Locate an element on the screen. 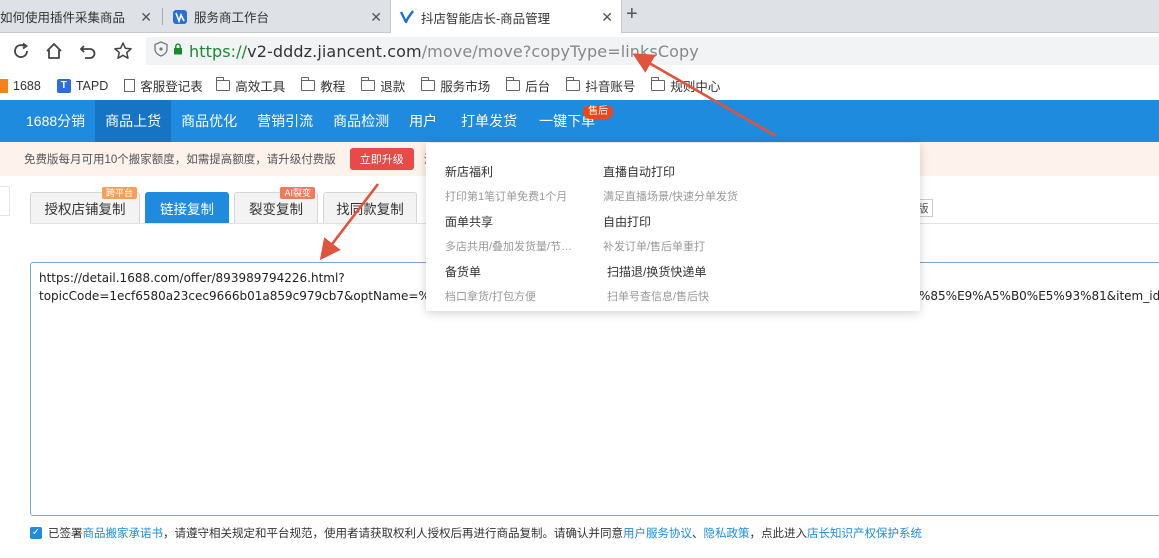 The width and height of the screenshot is (1159, 558). bookmark-label: 高效工具 is located at coordinates (260, 87).